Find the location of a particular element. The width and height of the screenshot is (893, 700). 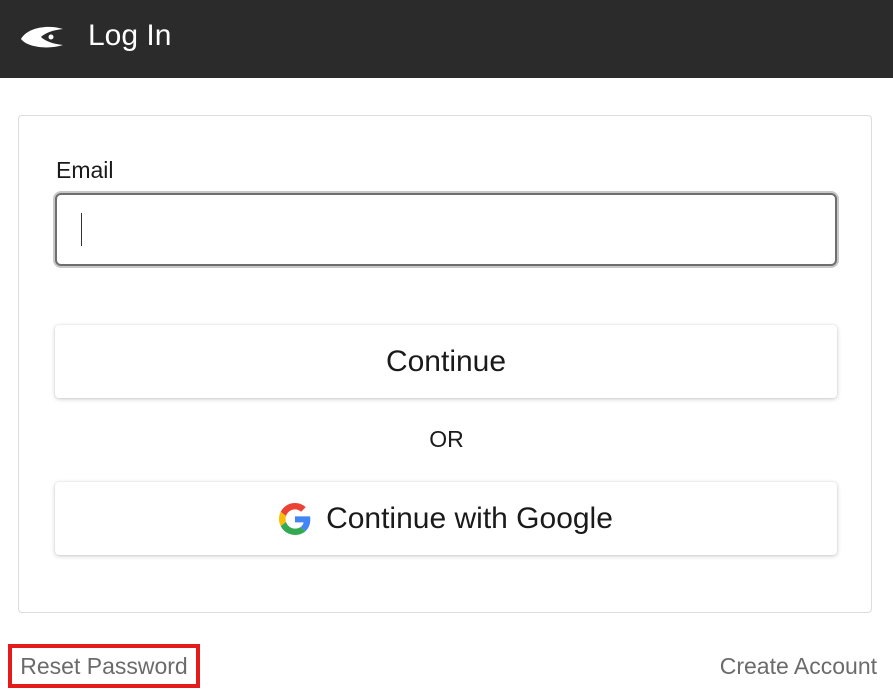

email-label: Email is located at coordinates (85, 170).